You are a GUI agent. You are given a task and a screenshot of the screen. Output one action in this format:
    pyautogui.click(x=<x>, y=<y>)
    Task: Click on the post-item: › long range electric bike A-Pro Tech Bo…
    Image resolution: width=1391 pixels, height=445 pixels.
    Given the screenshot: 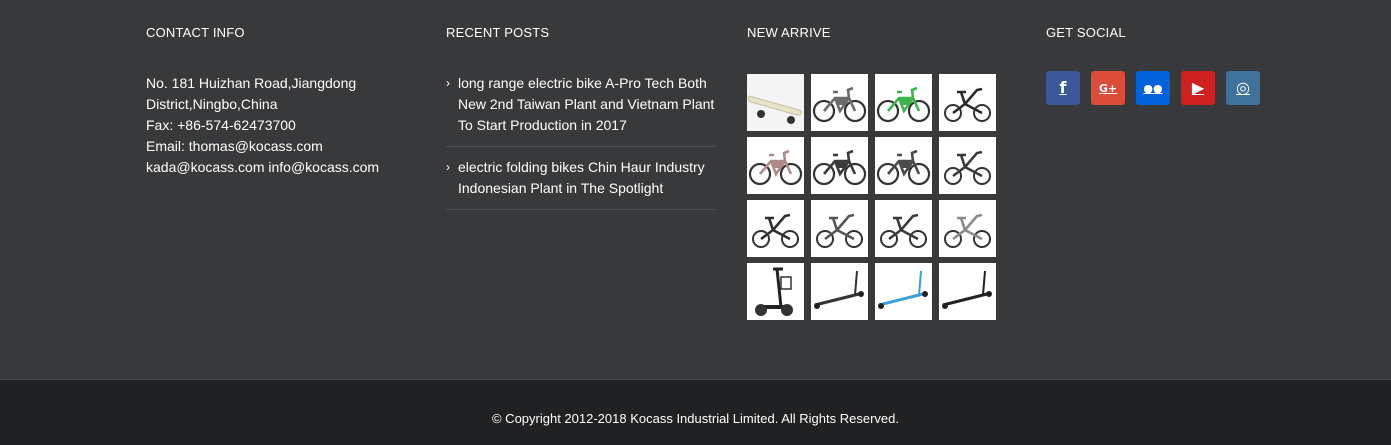 What is the action you would take?
    pyautogui.click(x=581, y=110)
    